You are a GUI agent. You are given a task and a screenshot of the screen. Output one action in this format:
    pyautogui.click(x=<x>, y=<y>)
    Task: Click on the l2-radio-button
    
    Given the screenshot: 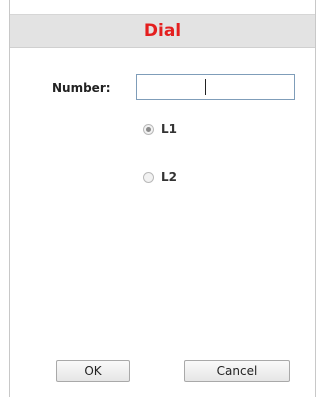 What is the action you would take?
    pyautogui.click(x=148, y=177)
    